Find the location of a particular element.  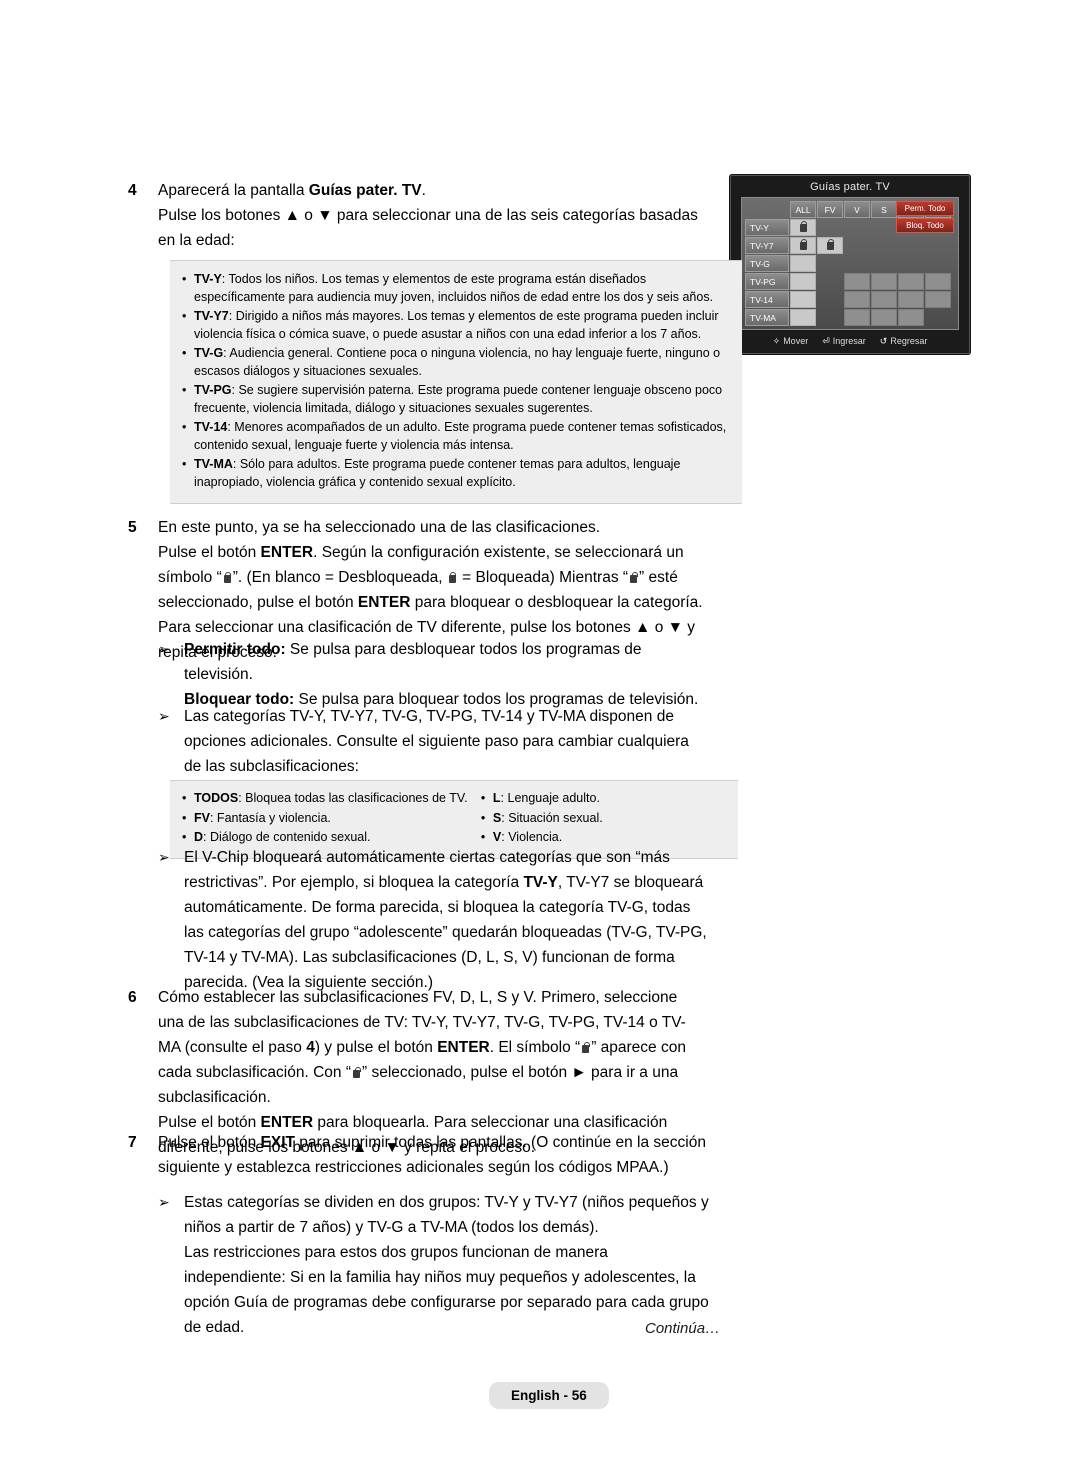

step-4-number: 4 is located at coordinates (132, 190).